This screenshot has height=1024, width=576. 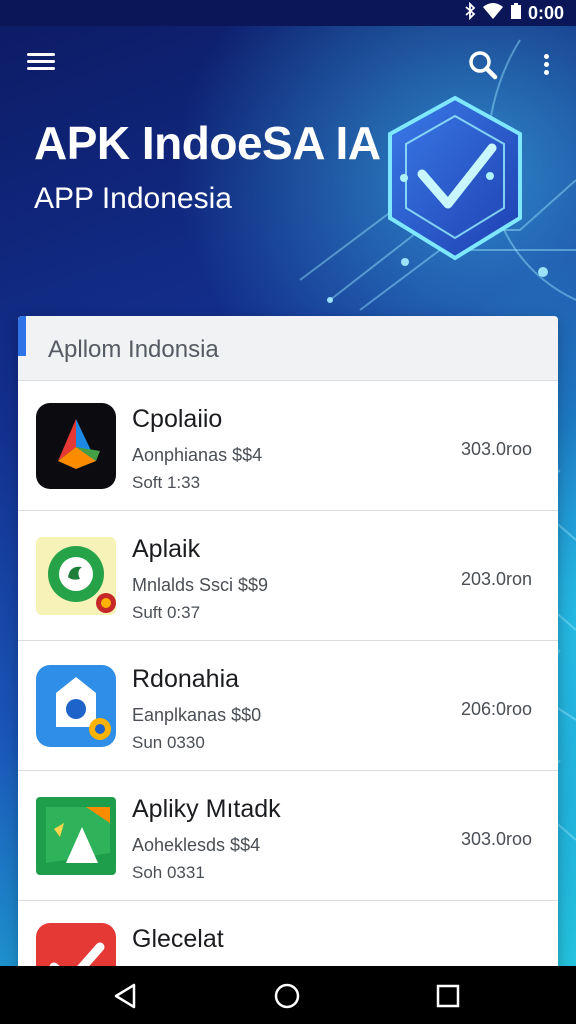 I want to click on green-ring-app-icon, so click(x=76, y=576).